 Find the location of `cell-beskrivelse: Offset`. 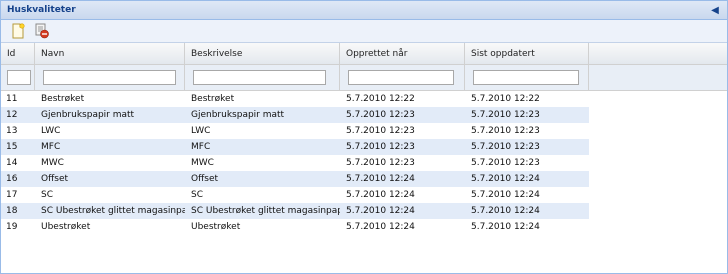

cell-beskrivelse: Offset is located at coordinates (205, 179).